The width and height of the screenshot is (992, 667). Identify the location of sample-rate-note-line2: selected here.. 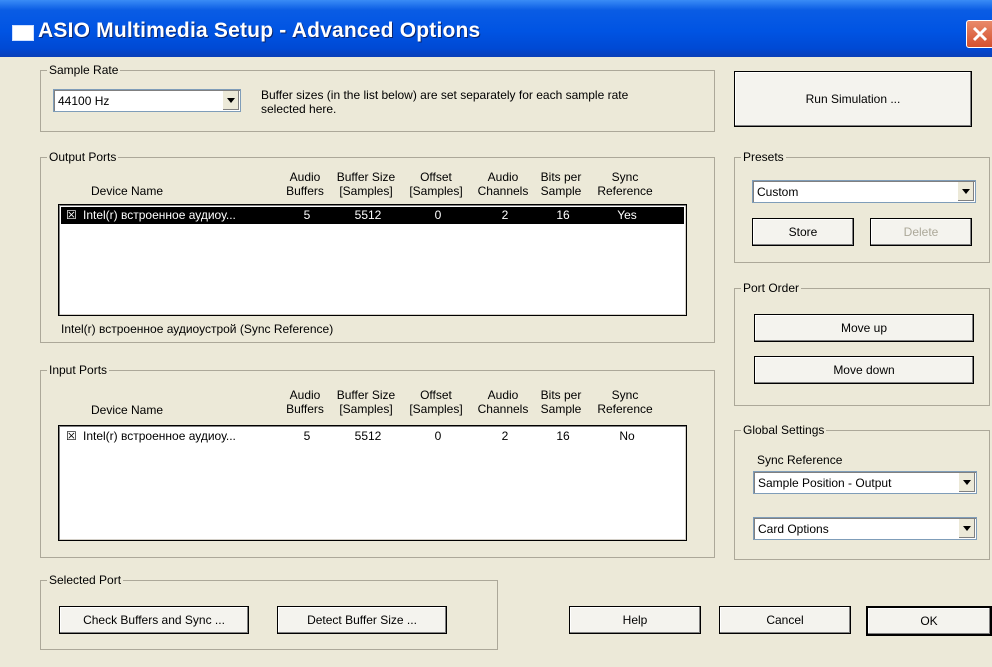
(299, 109).